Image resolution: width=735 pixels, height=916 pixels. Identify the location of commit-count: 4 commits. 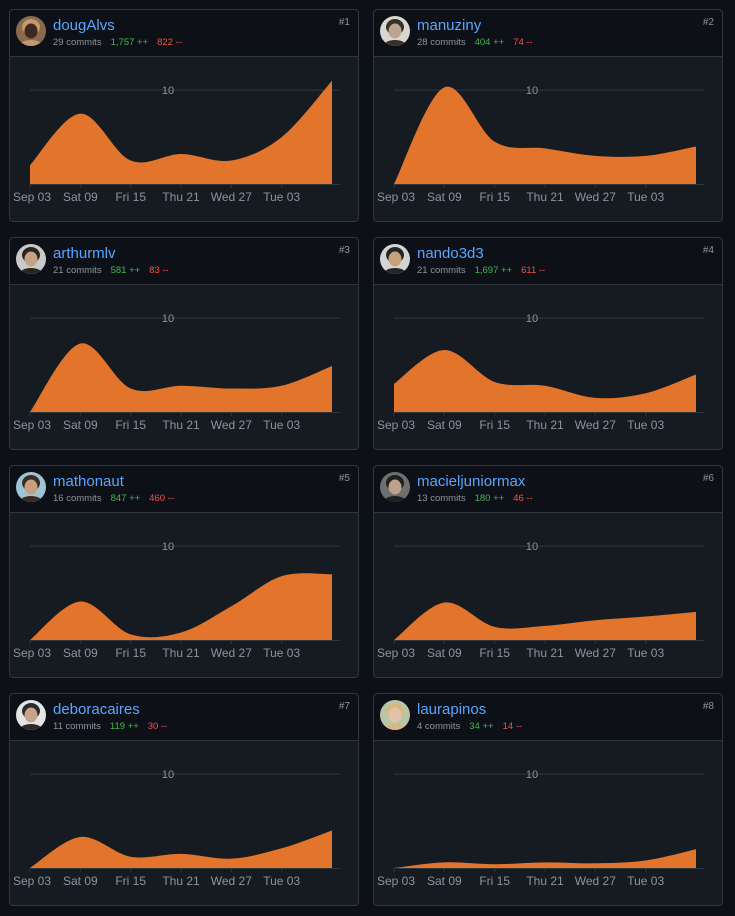
(438, 726).